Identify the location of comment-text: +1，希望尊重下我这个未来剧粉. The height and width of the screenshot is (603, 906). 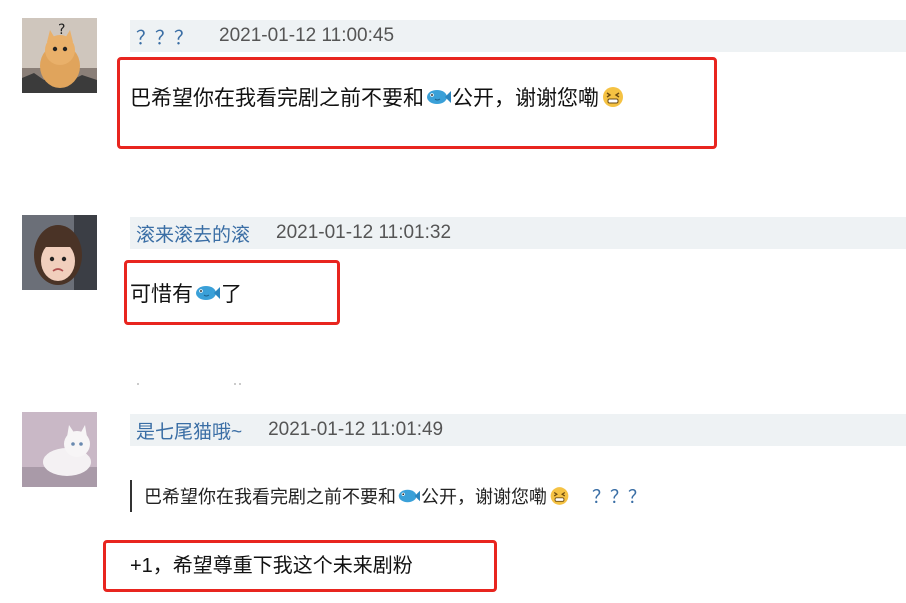
(271, 565).